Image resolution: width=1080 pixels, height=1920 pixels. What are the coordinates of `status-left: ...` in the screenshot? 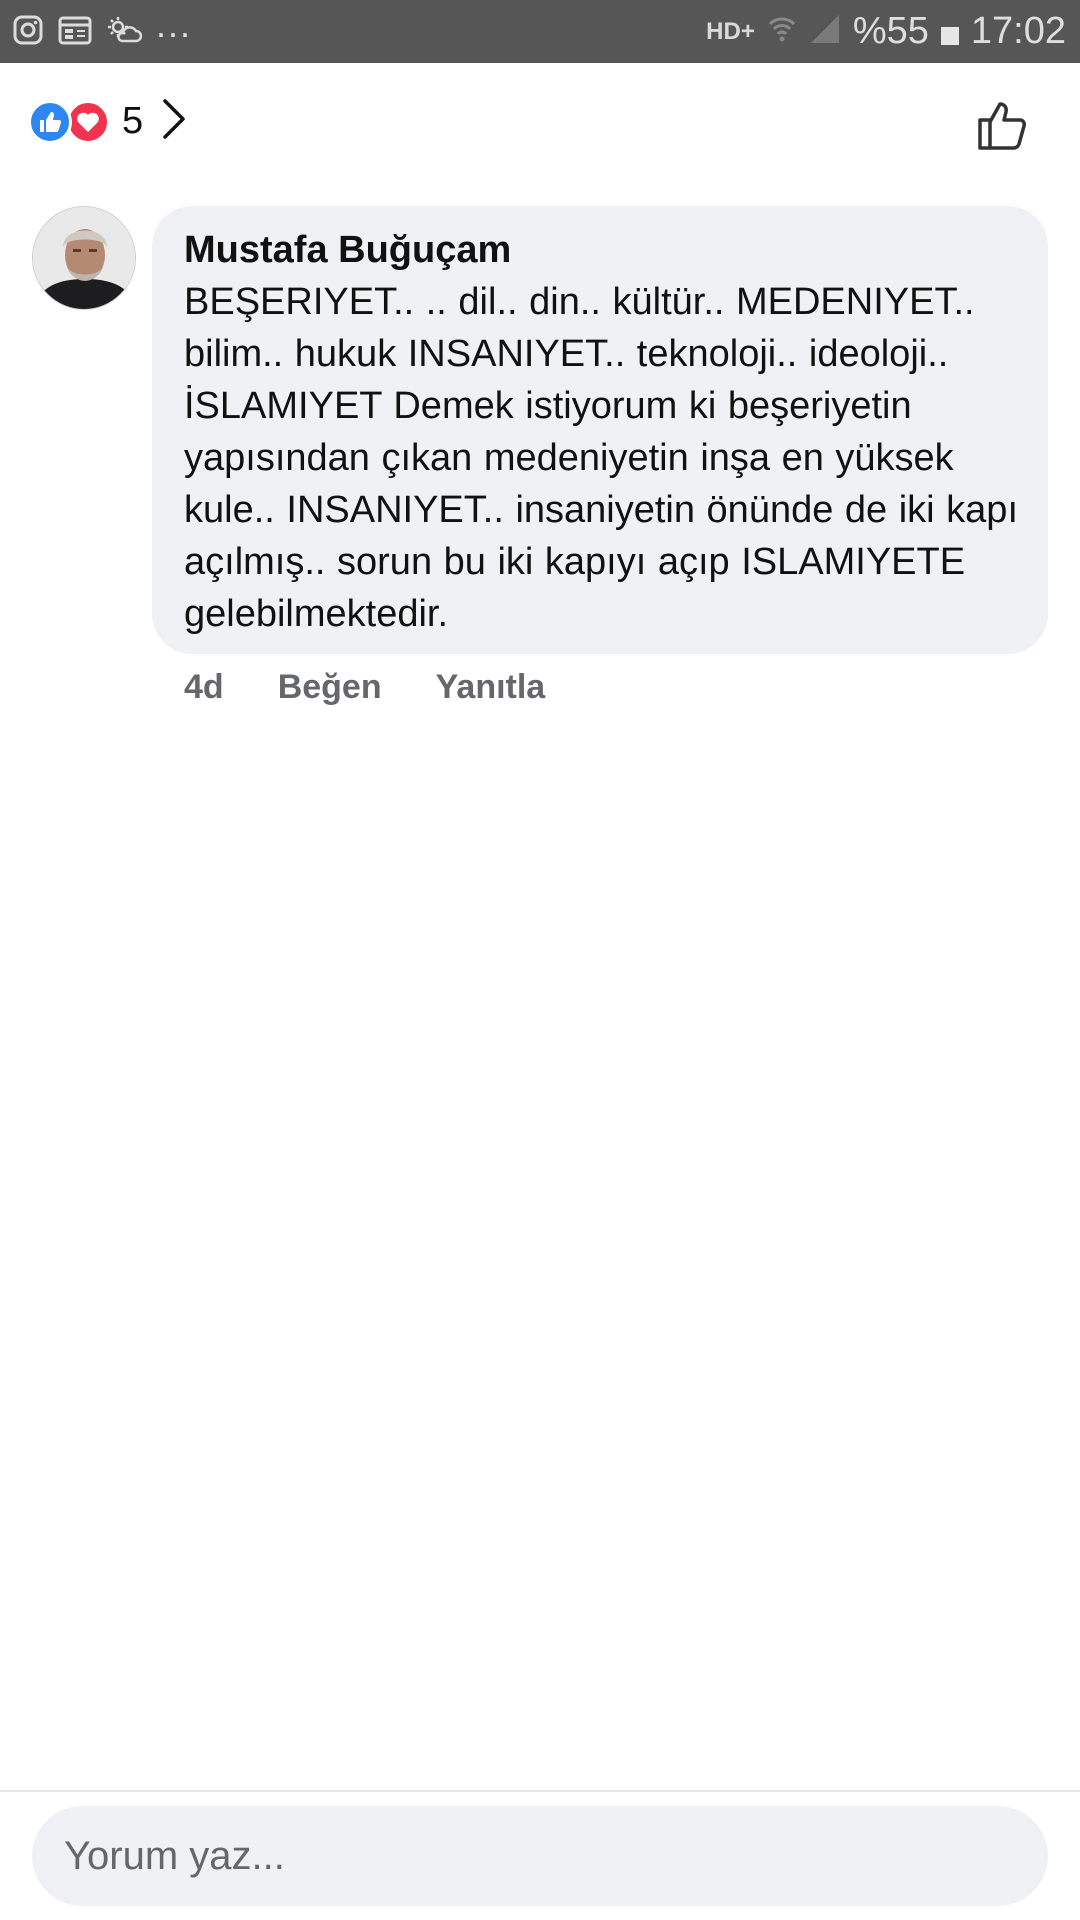 It's located at (102, 26).